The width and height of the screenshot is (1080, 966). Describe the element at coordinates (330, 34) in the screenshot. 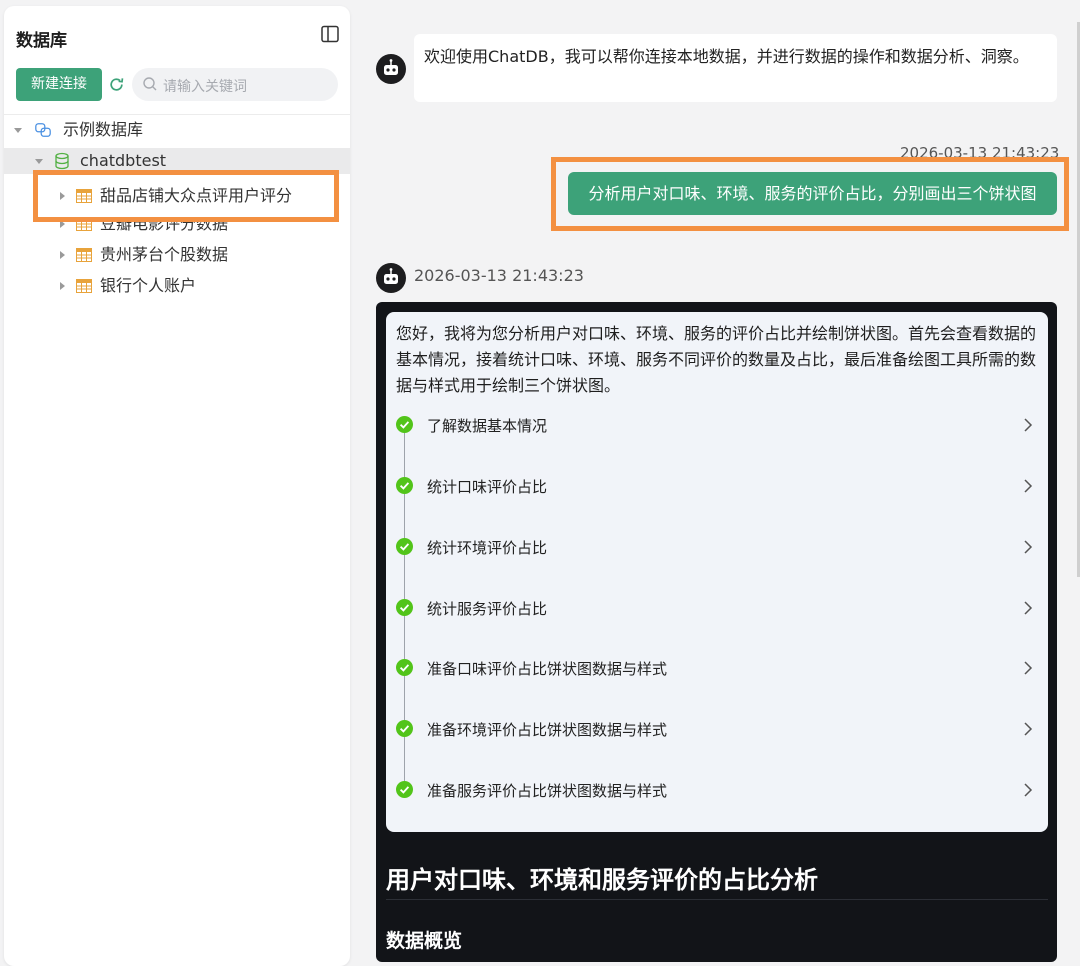

I see `sidebar-toggle-icon` at that location.